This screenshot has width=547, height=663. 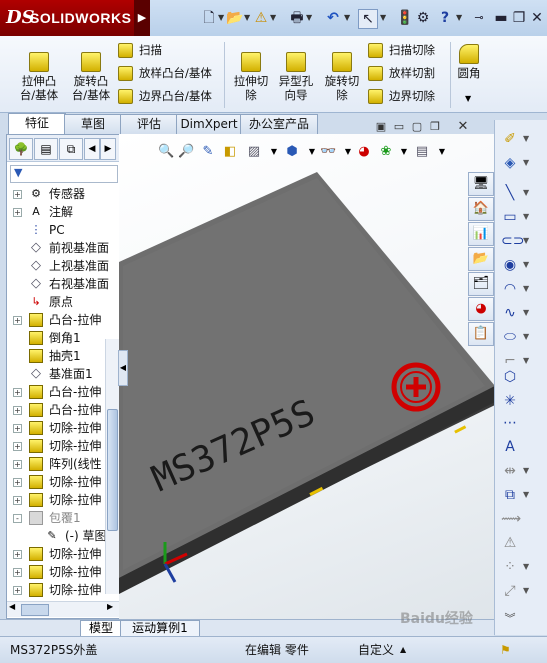 I want to click on tab-sketch: 草图, so click(x=93, y=124).